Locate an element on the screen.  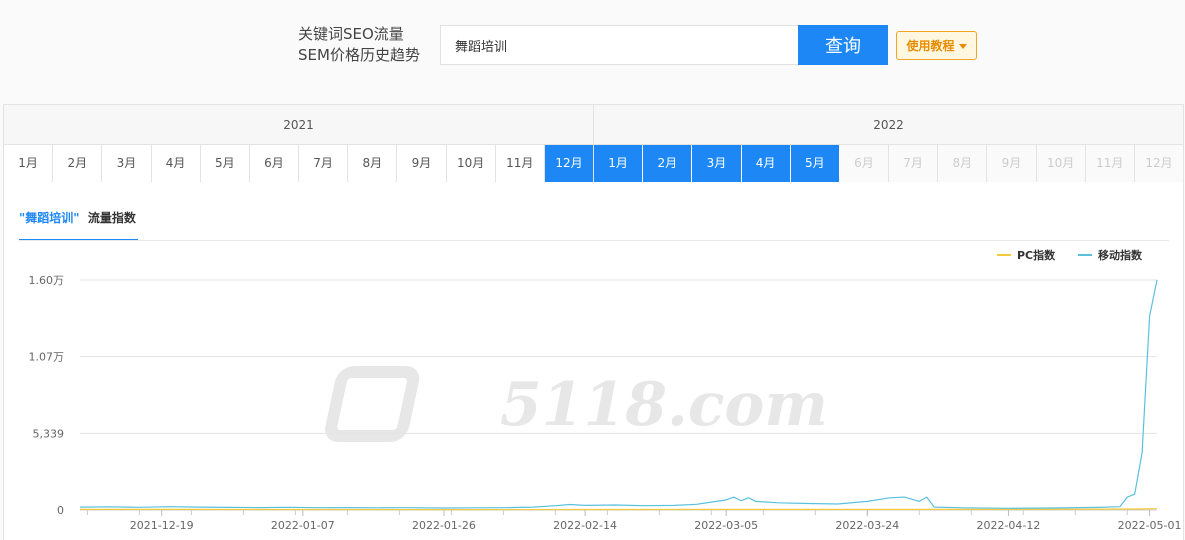
y-tick-label: 5,339 is located at coordinates (49, 433).